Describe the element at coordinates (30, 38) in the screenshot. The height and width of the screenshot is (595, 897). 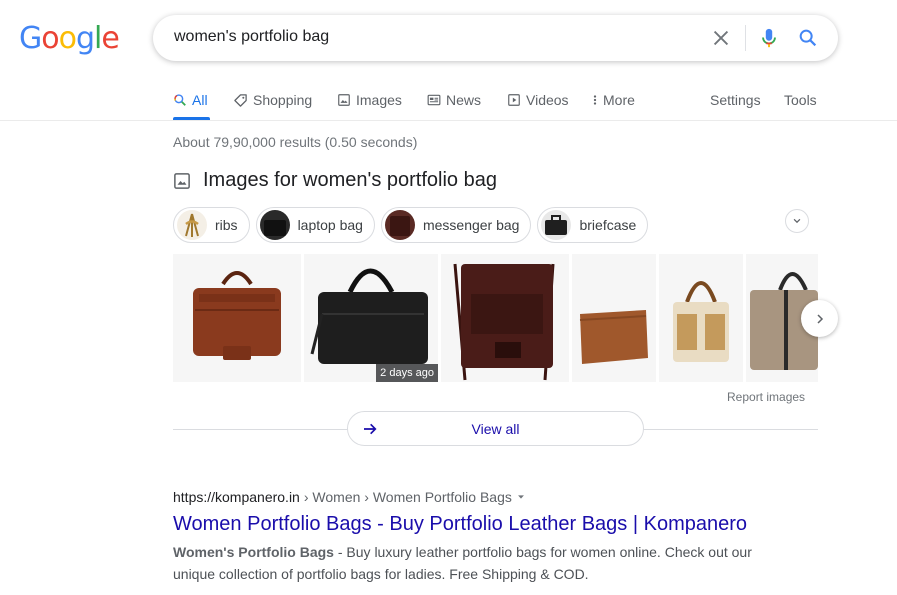
I see `logo-letter: G` at that location.